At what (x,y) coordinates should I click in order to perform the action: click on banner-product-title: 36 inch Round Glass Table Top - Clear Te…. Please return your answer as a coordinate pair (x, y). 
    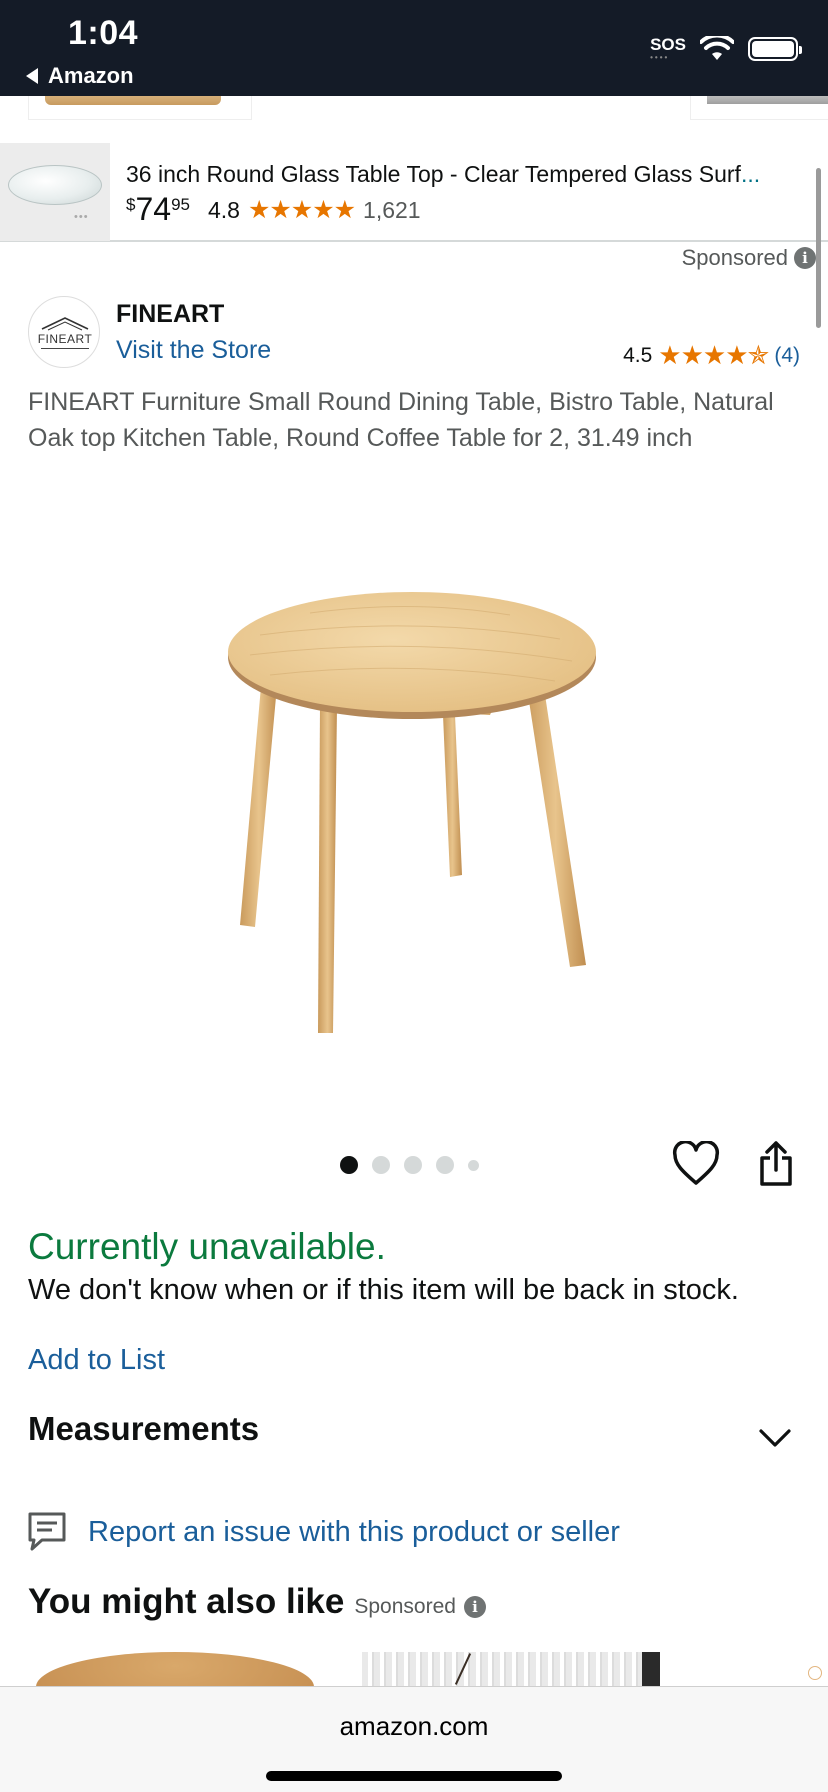
    Looking at the image, I should click on (461, 174).